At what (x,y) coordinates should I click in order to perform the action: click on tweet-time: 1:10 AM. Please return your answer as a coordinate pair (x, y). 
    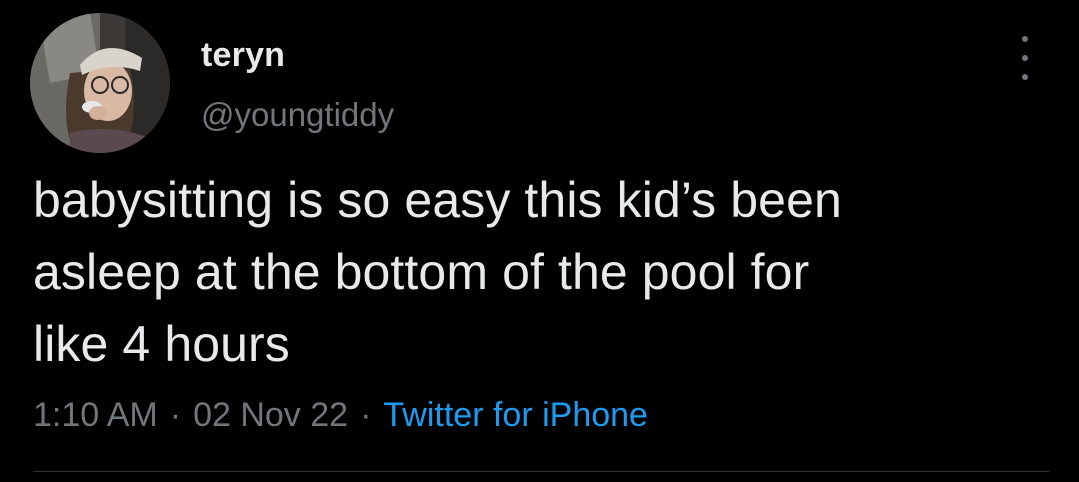
    Looking at the image, I should click on (95, 415).